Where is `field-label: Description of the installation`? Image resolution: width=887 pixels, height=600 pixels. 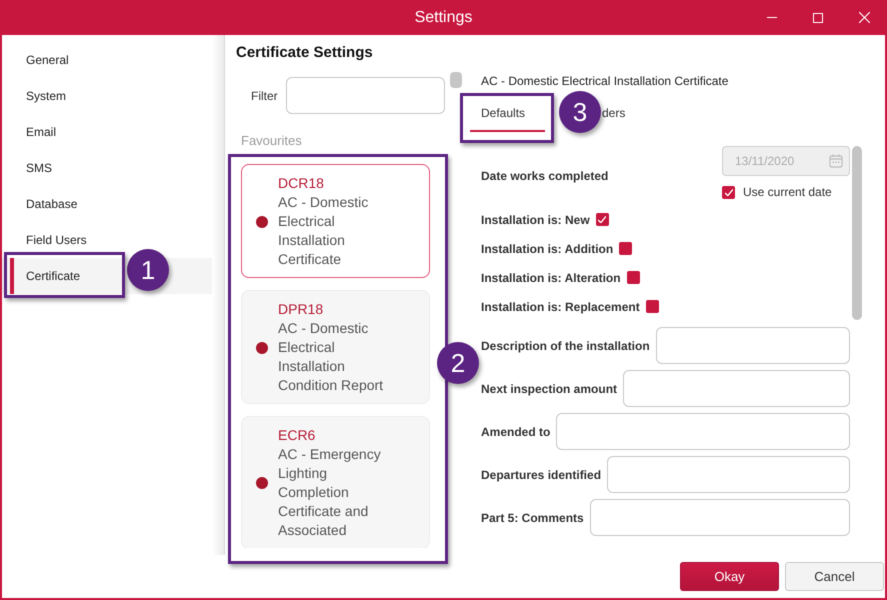
field-label: Description of the installation is located at coordinates (565, 346).